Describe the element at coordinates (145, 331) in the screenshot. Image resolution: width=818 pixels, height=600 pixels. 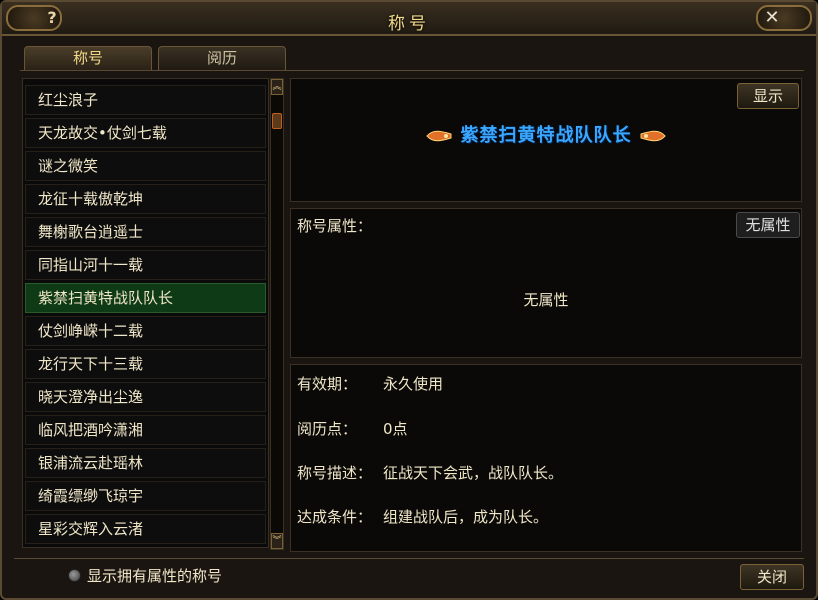
I see `list-item: 仗剑峥嵘十二载` at that location.